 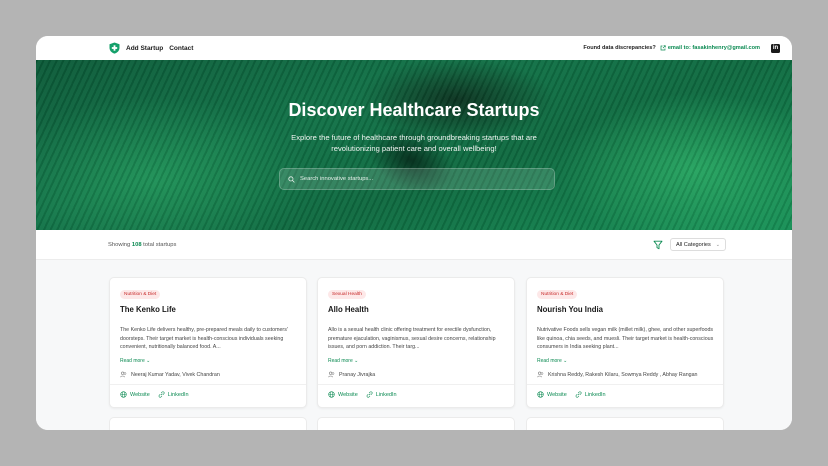 I want to click on category-value: All Categories, so click(x=693, y=244).